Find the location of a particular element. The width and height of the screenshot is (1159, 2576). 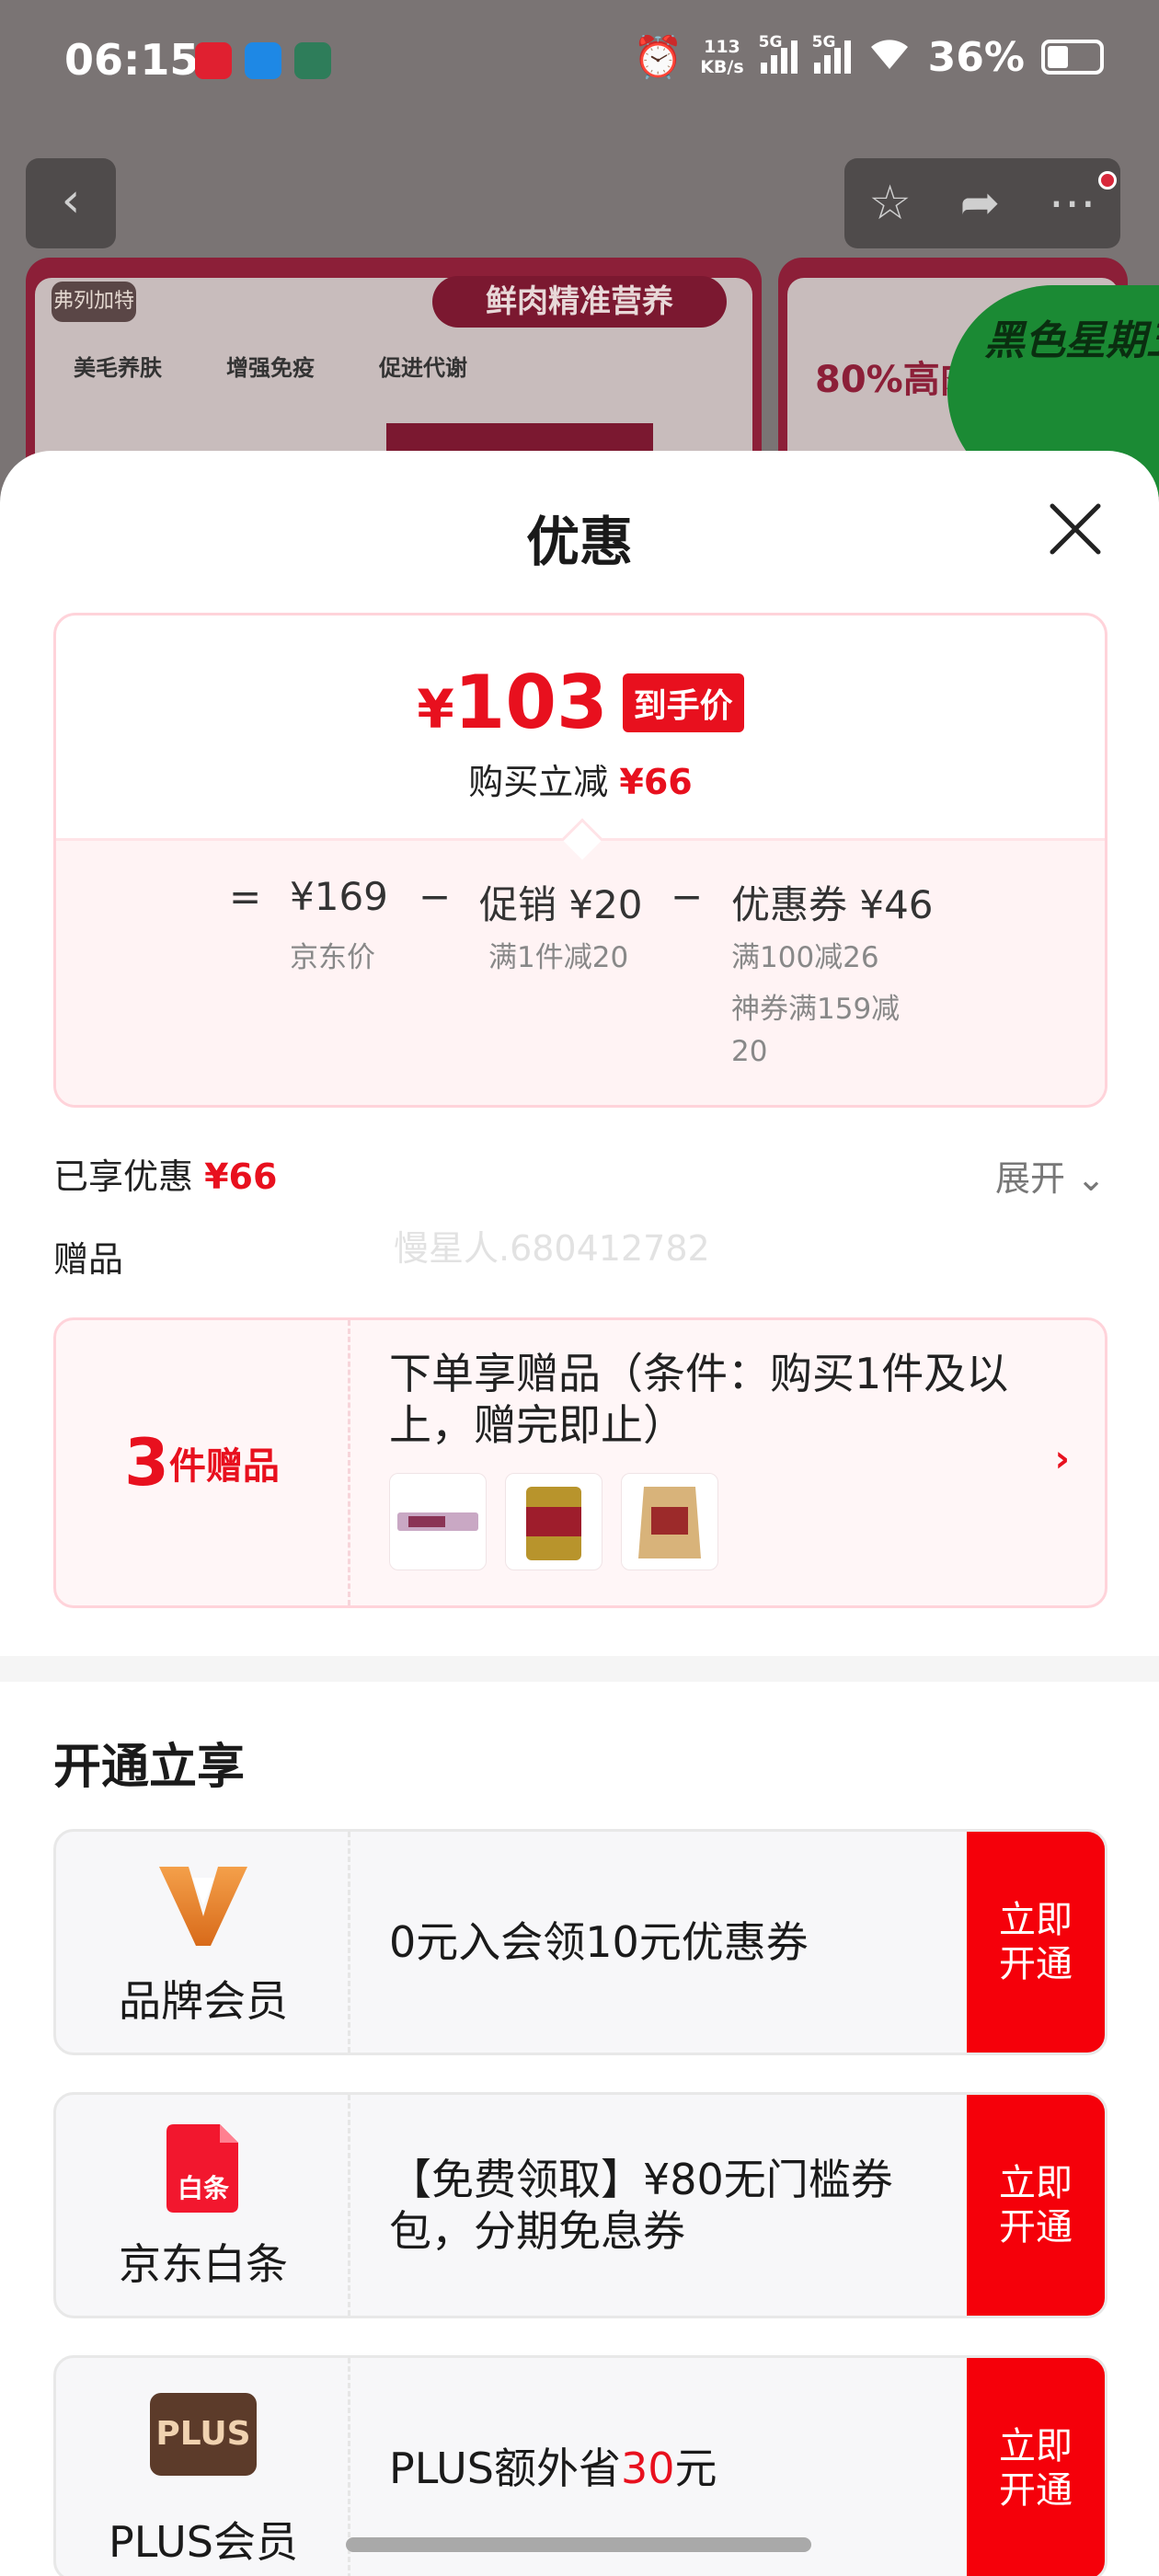

open-section-title: 开通立享 is located at coordinates (149, 1767).